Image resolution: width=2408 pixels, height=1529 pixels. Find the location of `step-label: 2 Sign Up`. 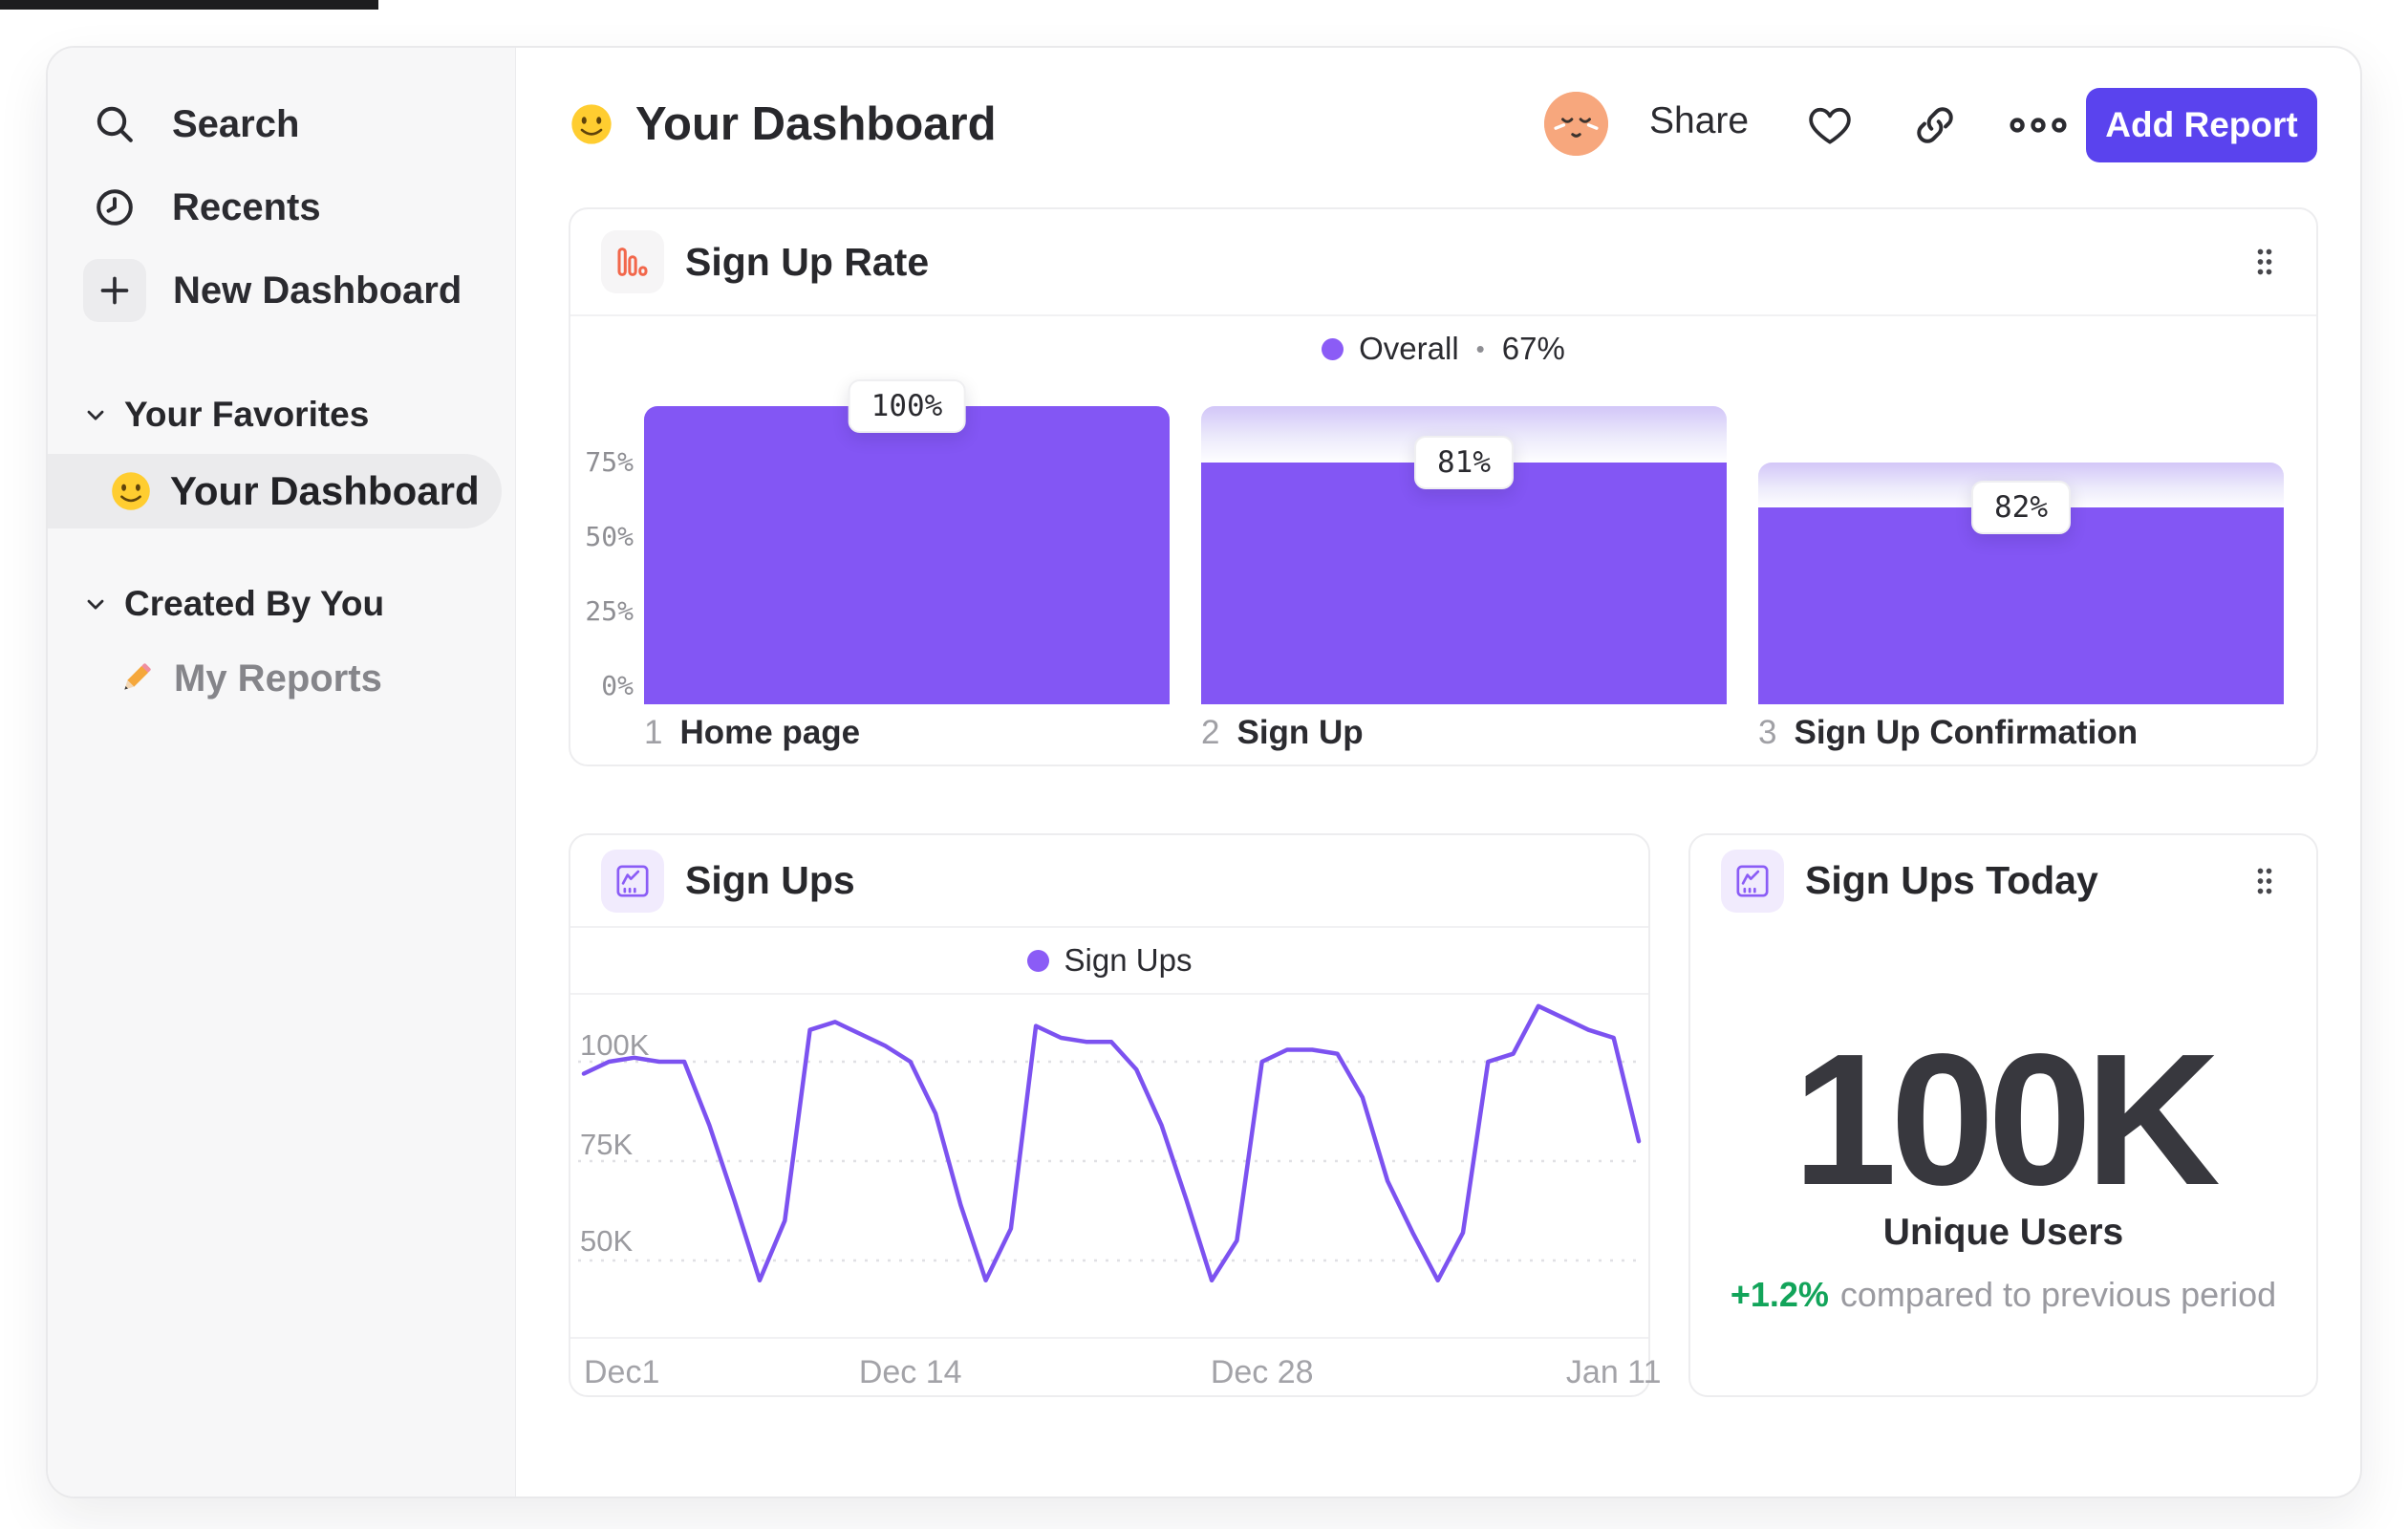

step-label: 2 Sign Up is located at coordinates (1464, 733).